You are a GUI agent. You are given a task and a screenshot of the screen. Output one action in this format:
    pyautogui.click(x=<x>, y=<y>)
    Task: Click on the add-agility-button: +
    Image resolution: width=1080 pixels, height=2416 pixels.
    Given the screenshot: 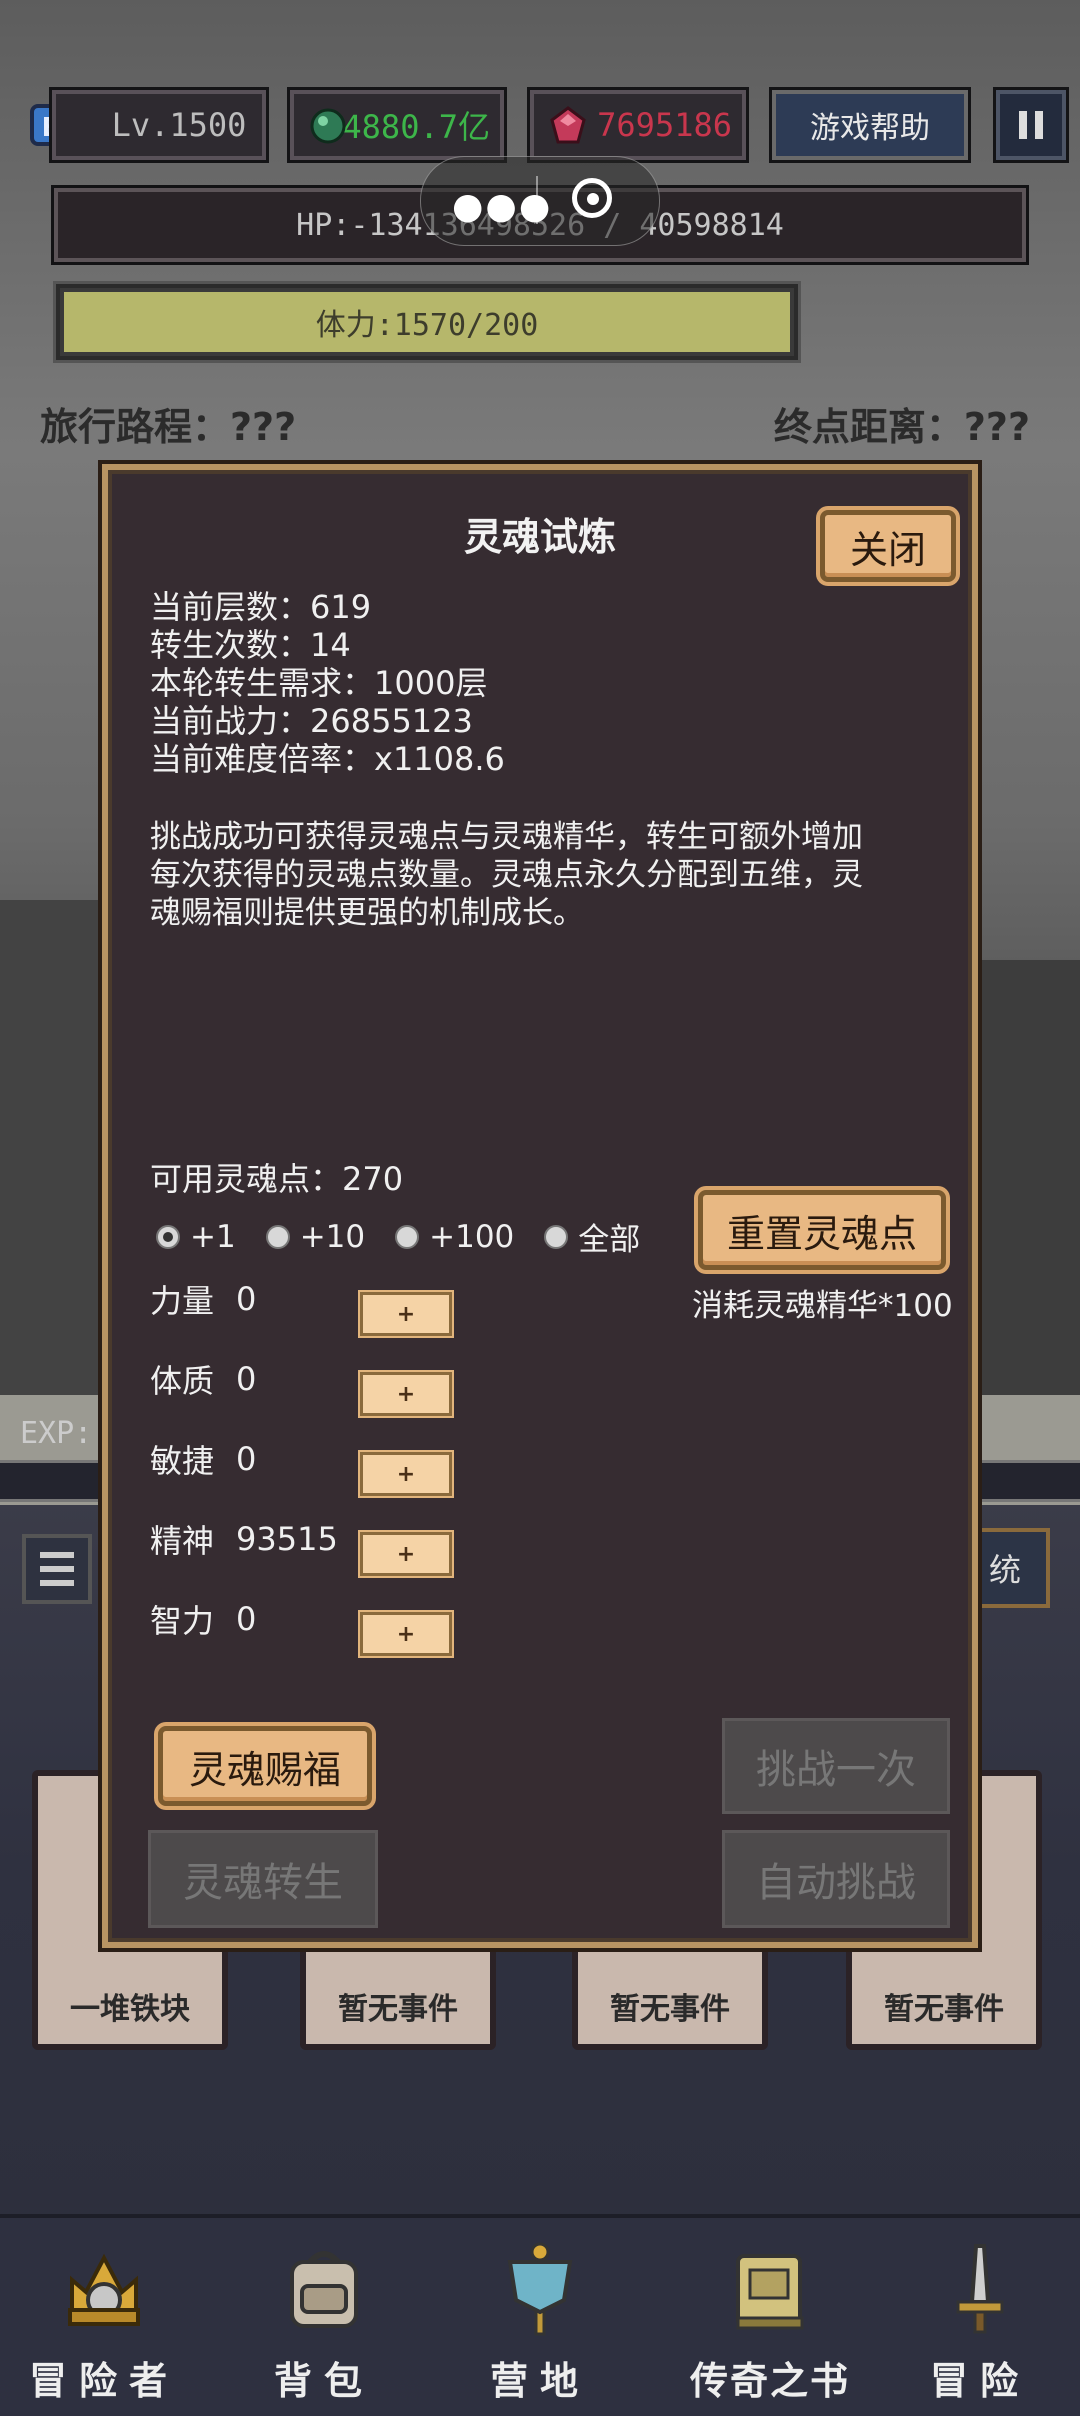 What is the action you would take?
    pyautogui.click(x=406, y=1474)
    